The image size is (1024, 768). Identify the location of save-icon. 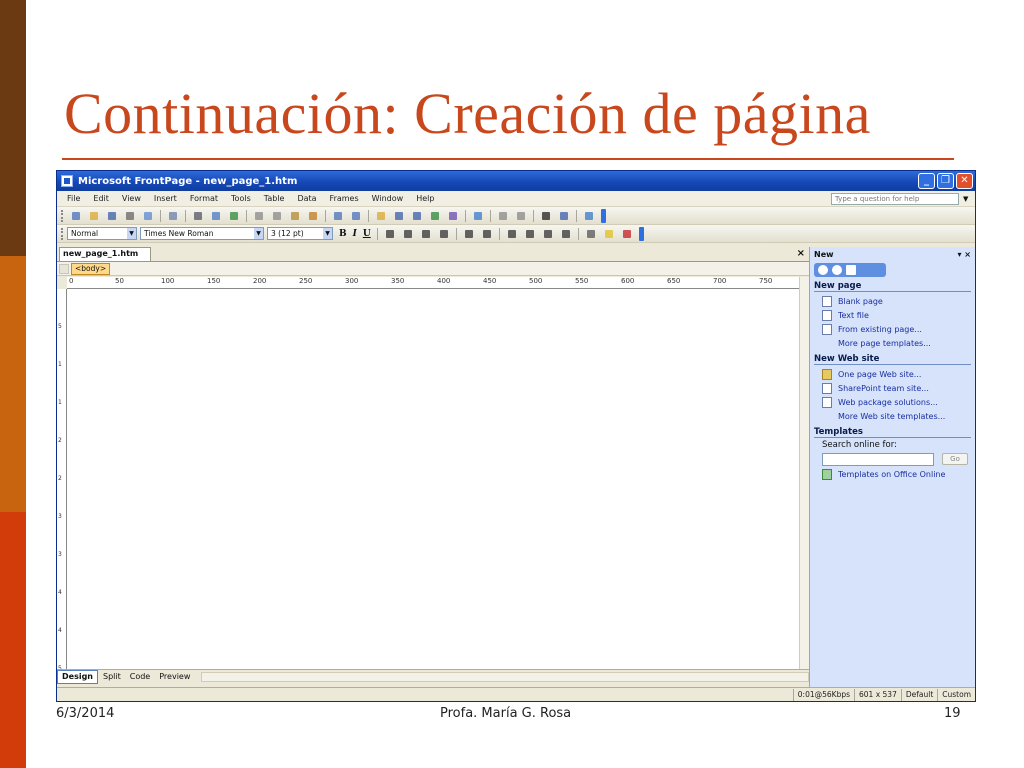
(112, 216).